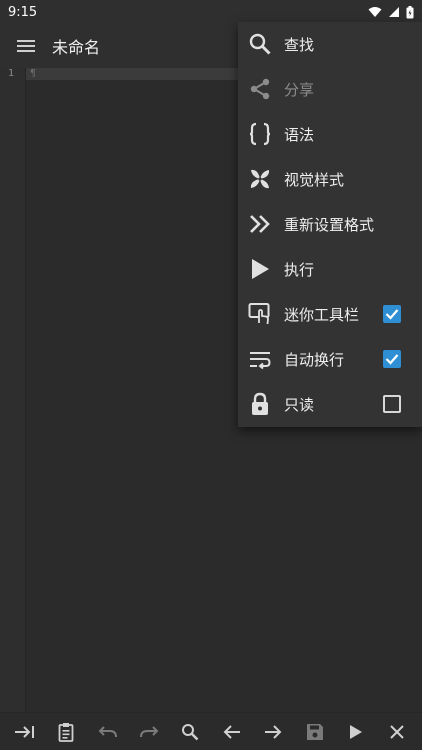  Describe the element at coordinates (260, 134) in the screenshot. I see `braces-icon` at that location.